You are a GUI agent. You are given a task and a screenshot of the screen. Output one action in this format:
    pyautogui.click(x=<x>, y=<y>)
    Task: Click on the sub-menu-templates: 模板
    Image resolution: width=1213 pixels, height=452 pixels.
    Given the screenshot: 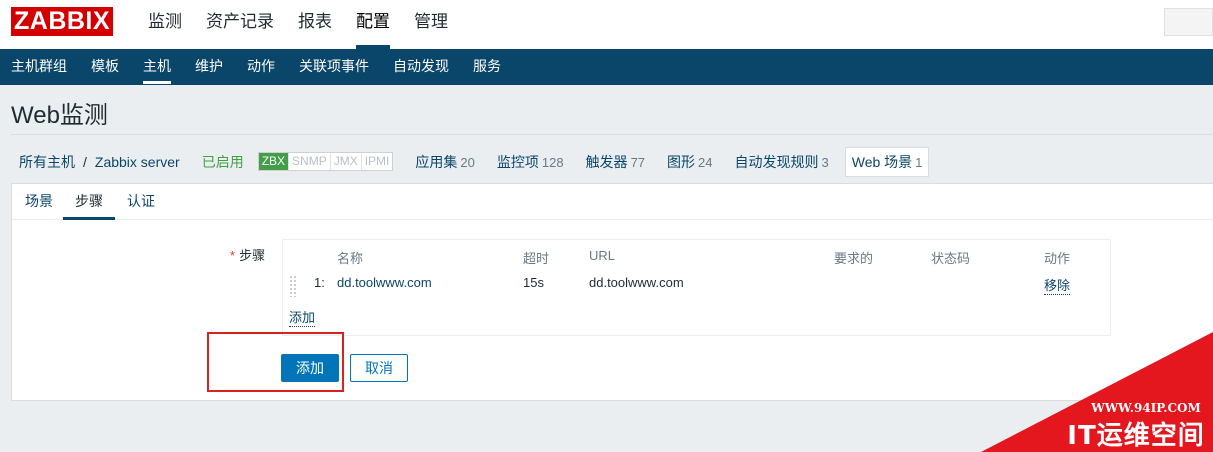 What is the action you would take?
    pyautogui.click(x=105, y=67)
    